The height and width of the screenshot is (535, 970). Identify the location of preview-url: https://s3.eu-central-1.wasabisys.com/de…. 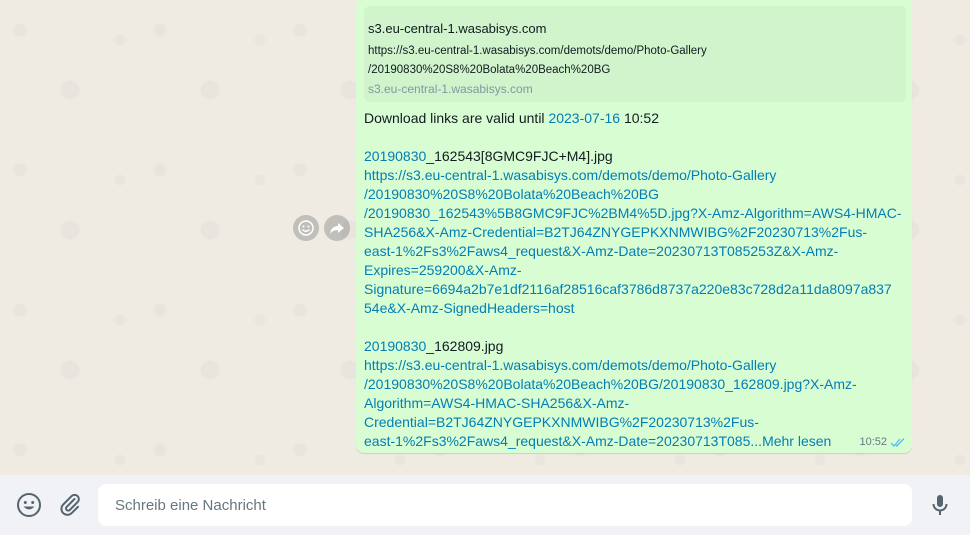
(633, 61).